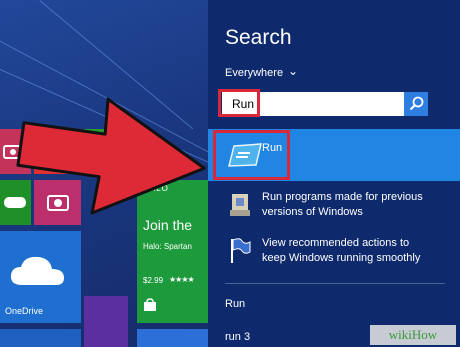 The image size is (460, 347). Describe the element at coordinates (254, 73) in the screenshot. I see `search-scope: Everywhere` at that location.